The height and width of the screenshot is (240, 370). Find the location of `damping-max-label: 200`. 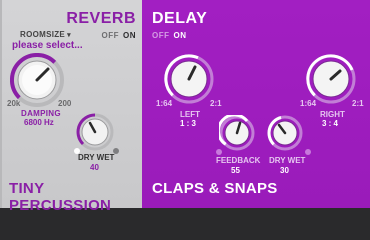

damping-max-label: 200 is located at coordinates (65, 103).